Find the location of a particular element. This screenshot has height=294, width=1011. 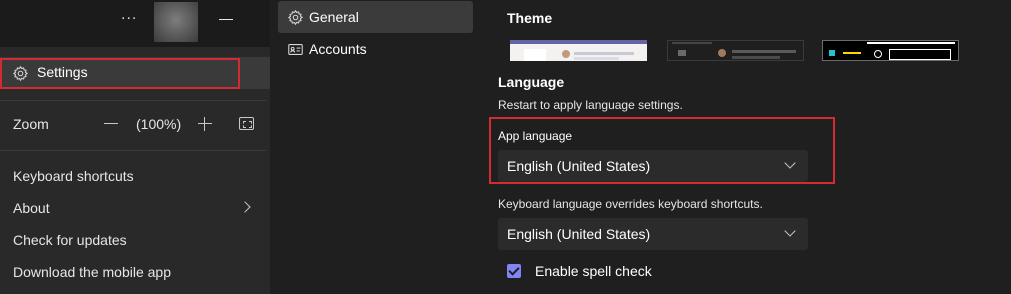

nav-label-accounts: Accounts is located at coordinates (338, 49).